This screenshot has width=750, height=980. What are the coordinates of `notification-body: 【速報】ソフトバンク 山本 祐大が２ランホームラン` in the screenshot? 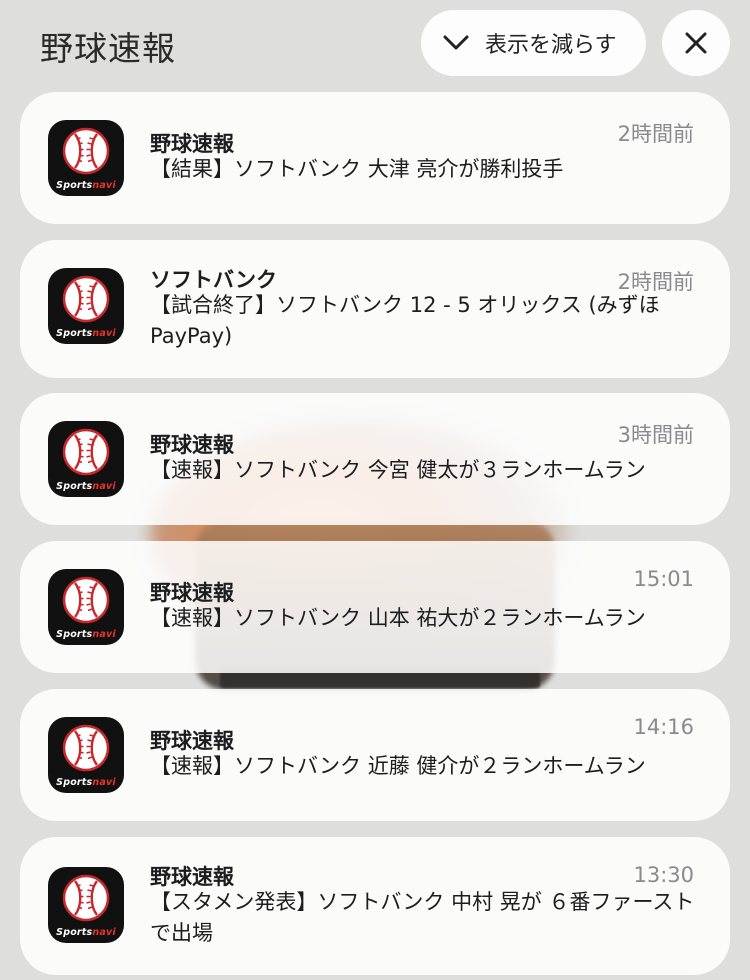 It's located at (398, 618).